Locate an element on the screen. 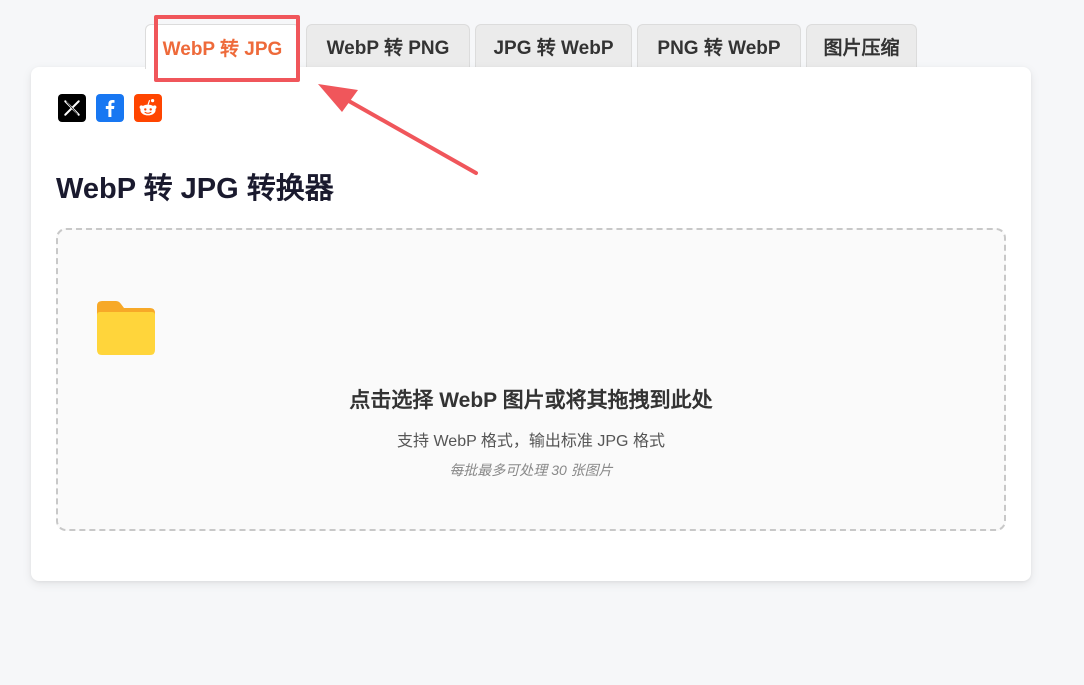  x-icon is located at coordinates (72, 108).